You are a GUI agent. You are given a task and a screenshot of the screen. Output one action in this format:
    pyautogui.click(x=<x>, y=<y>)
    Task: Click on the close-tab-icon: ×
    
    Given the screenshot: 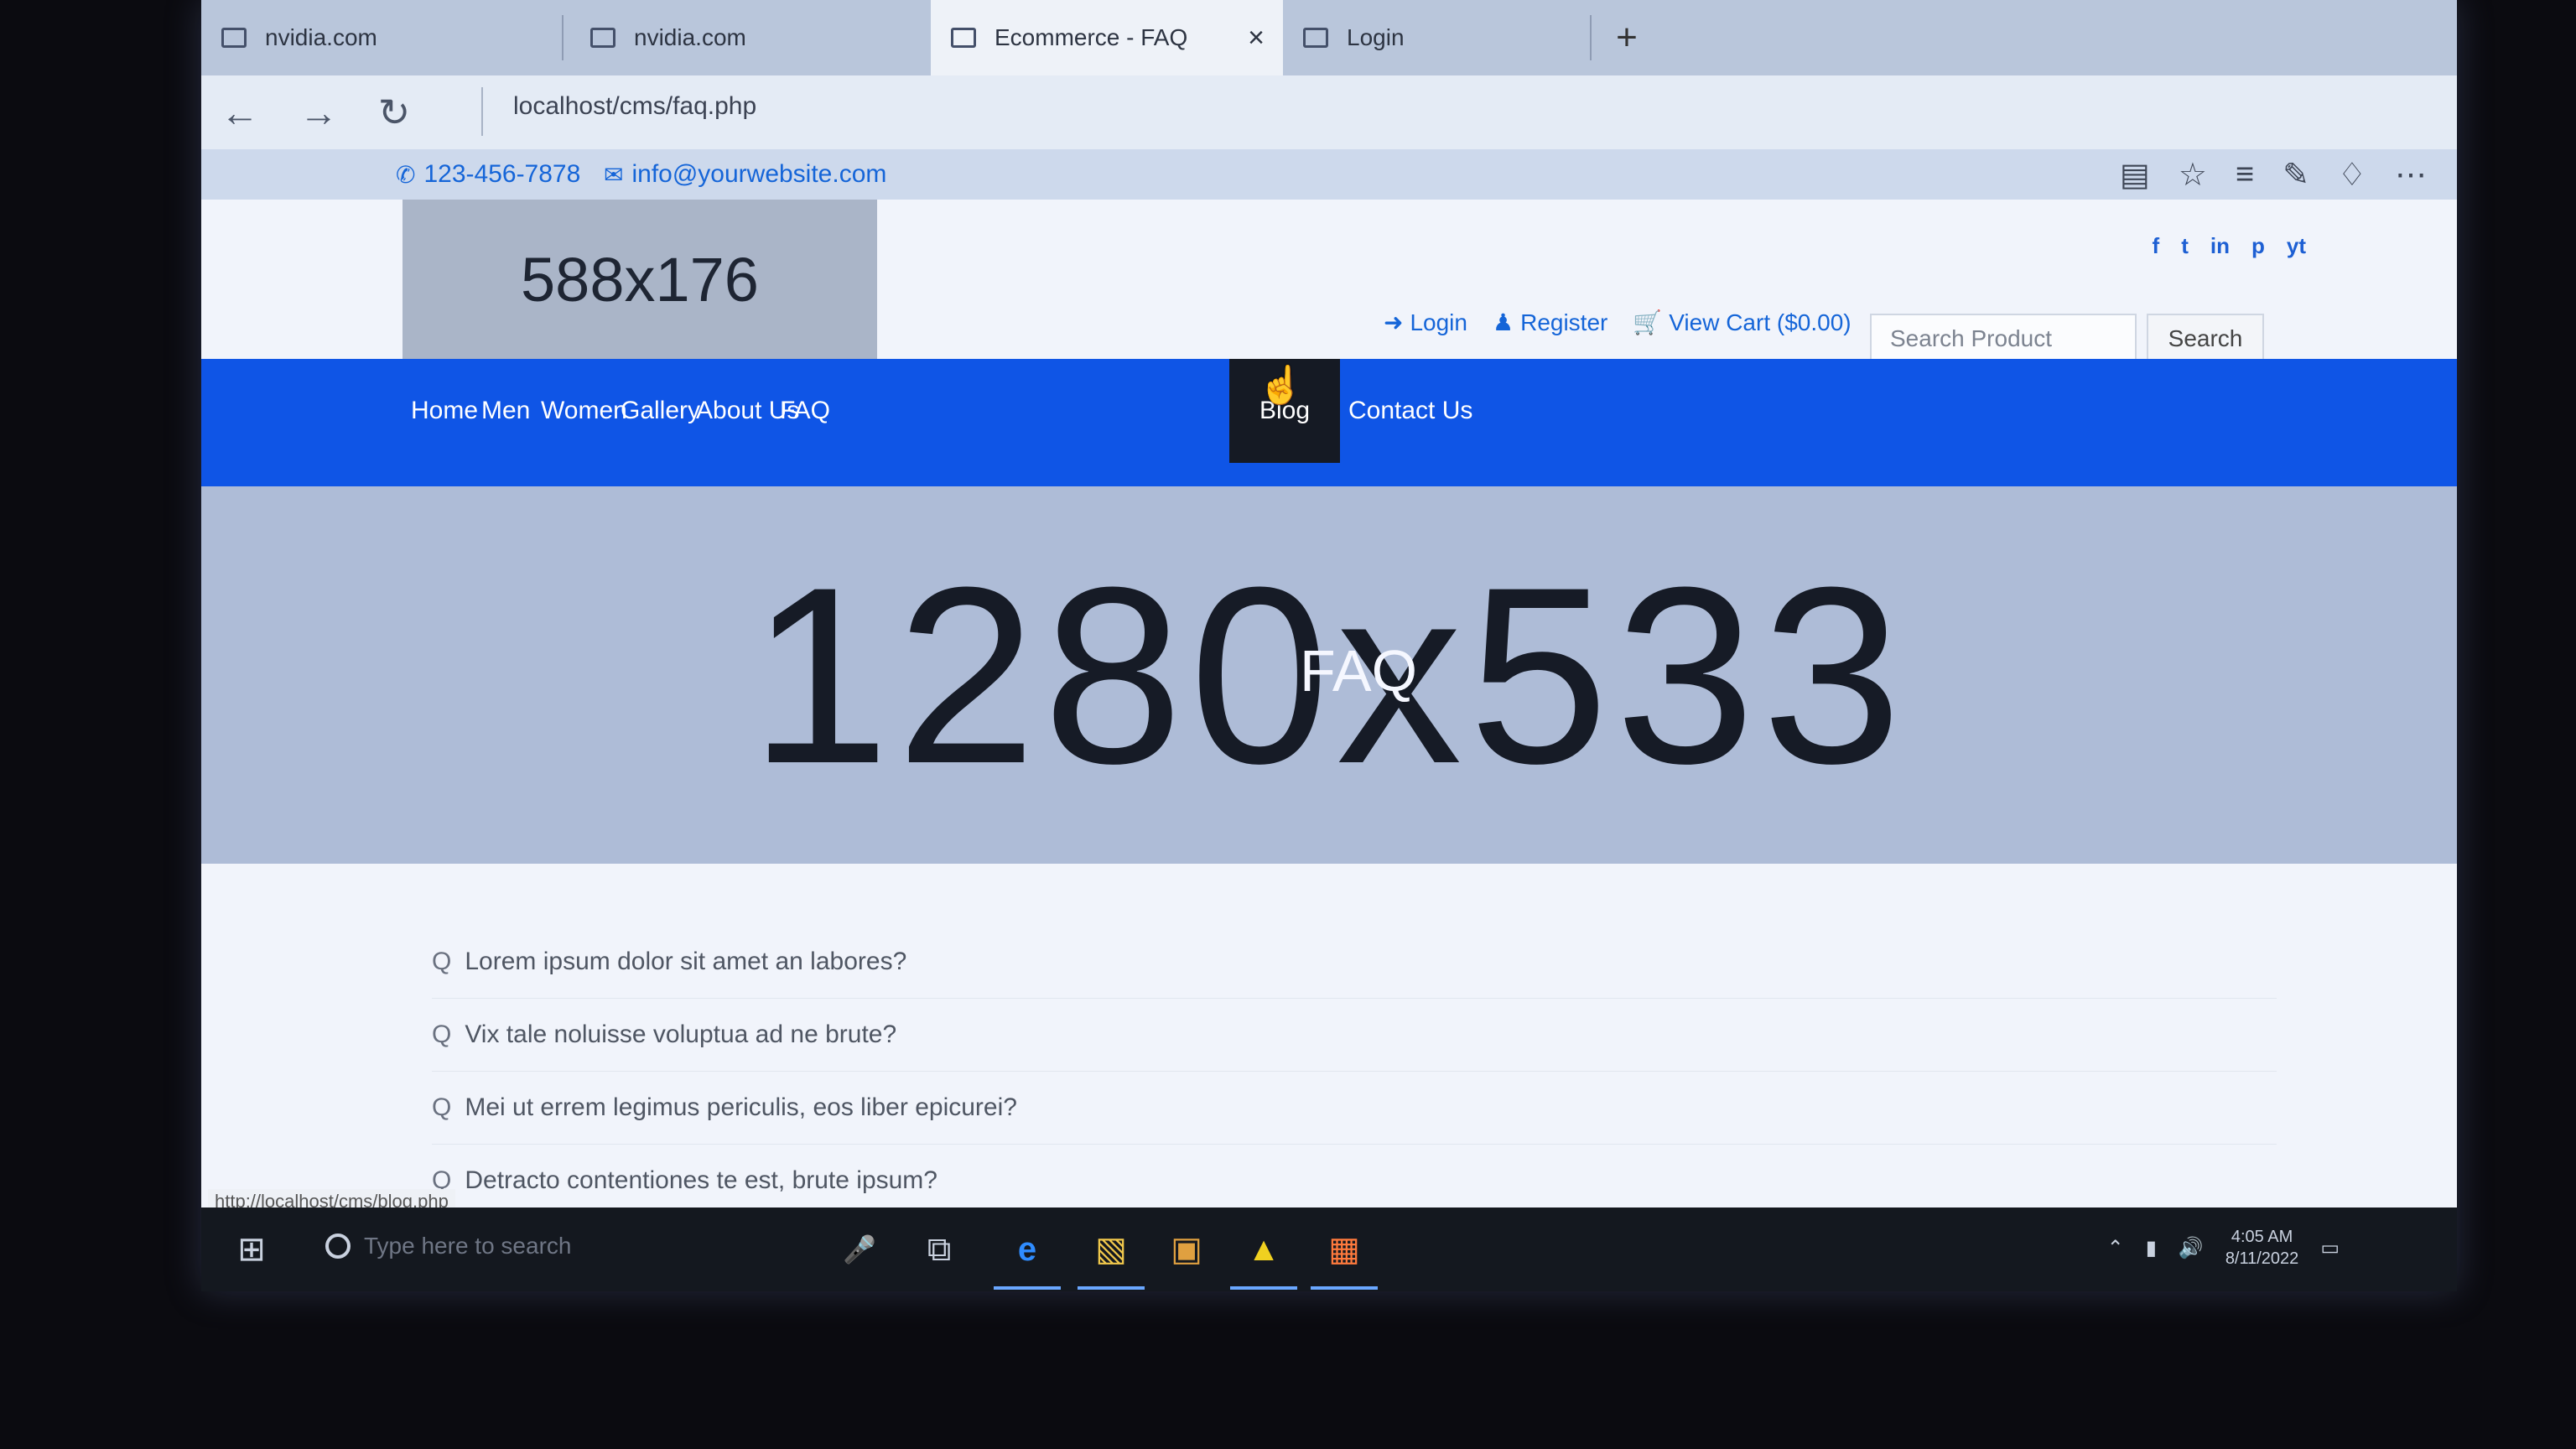 What is the action you would take?
    pyautogui.click(x=1256, y=38)
    